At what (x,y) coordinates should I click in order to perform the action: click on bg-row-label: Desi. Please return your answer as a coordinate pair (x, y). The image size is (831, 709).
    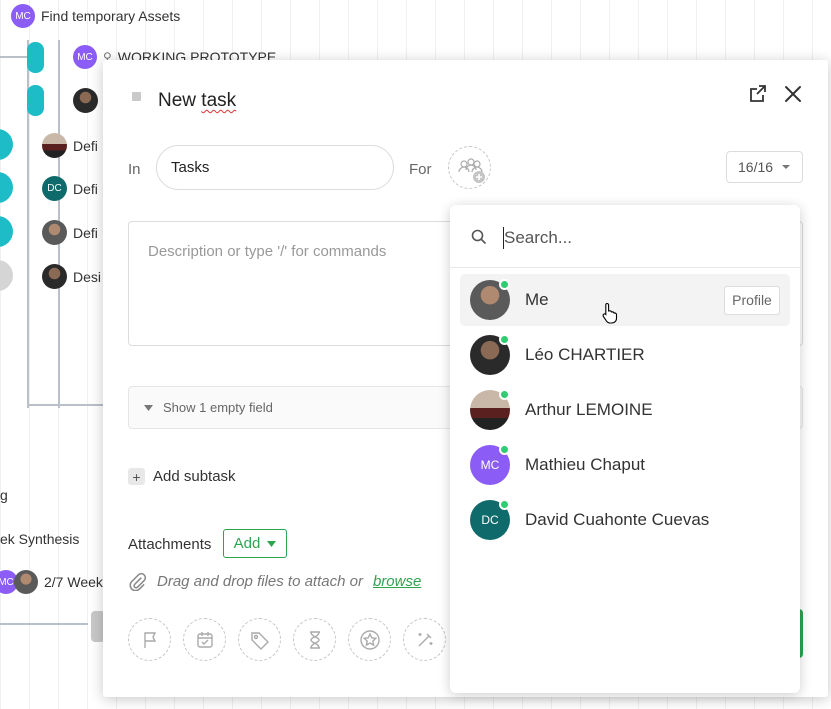
    Looking at the image, I should click on (87, 276).